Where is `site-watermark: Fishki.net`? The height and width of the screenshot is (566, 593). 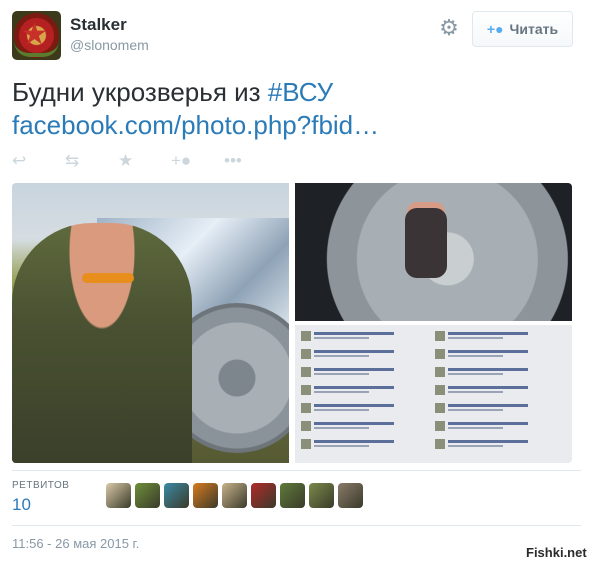
site-watermark: Fishki.net is located at coordinates (556, 552).